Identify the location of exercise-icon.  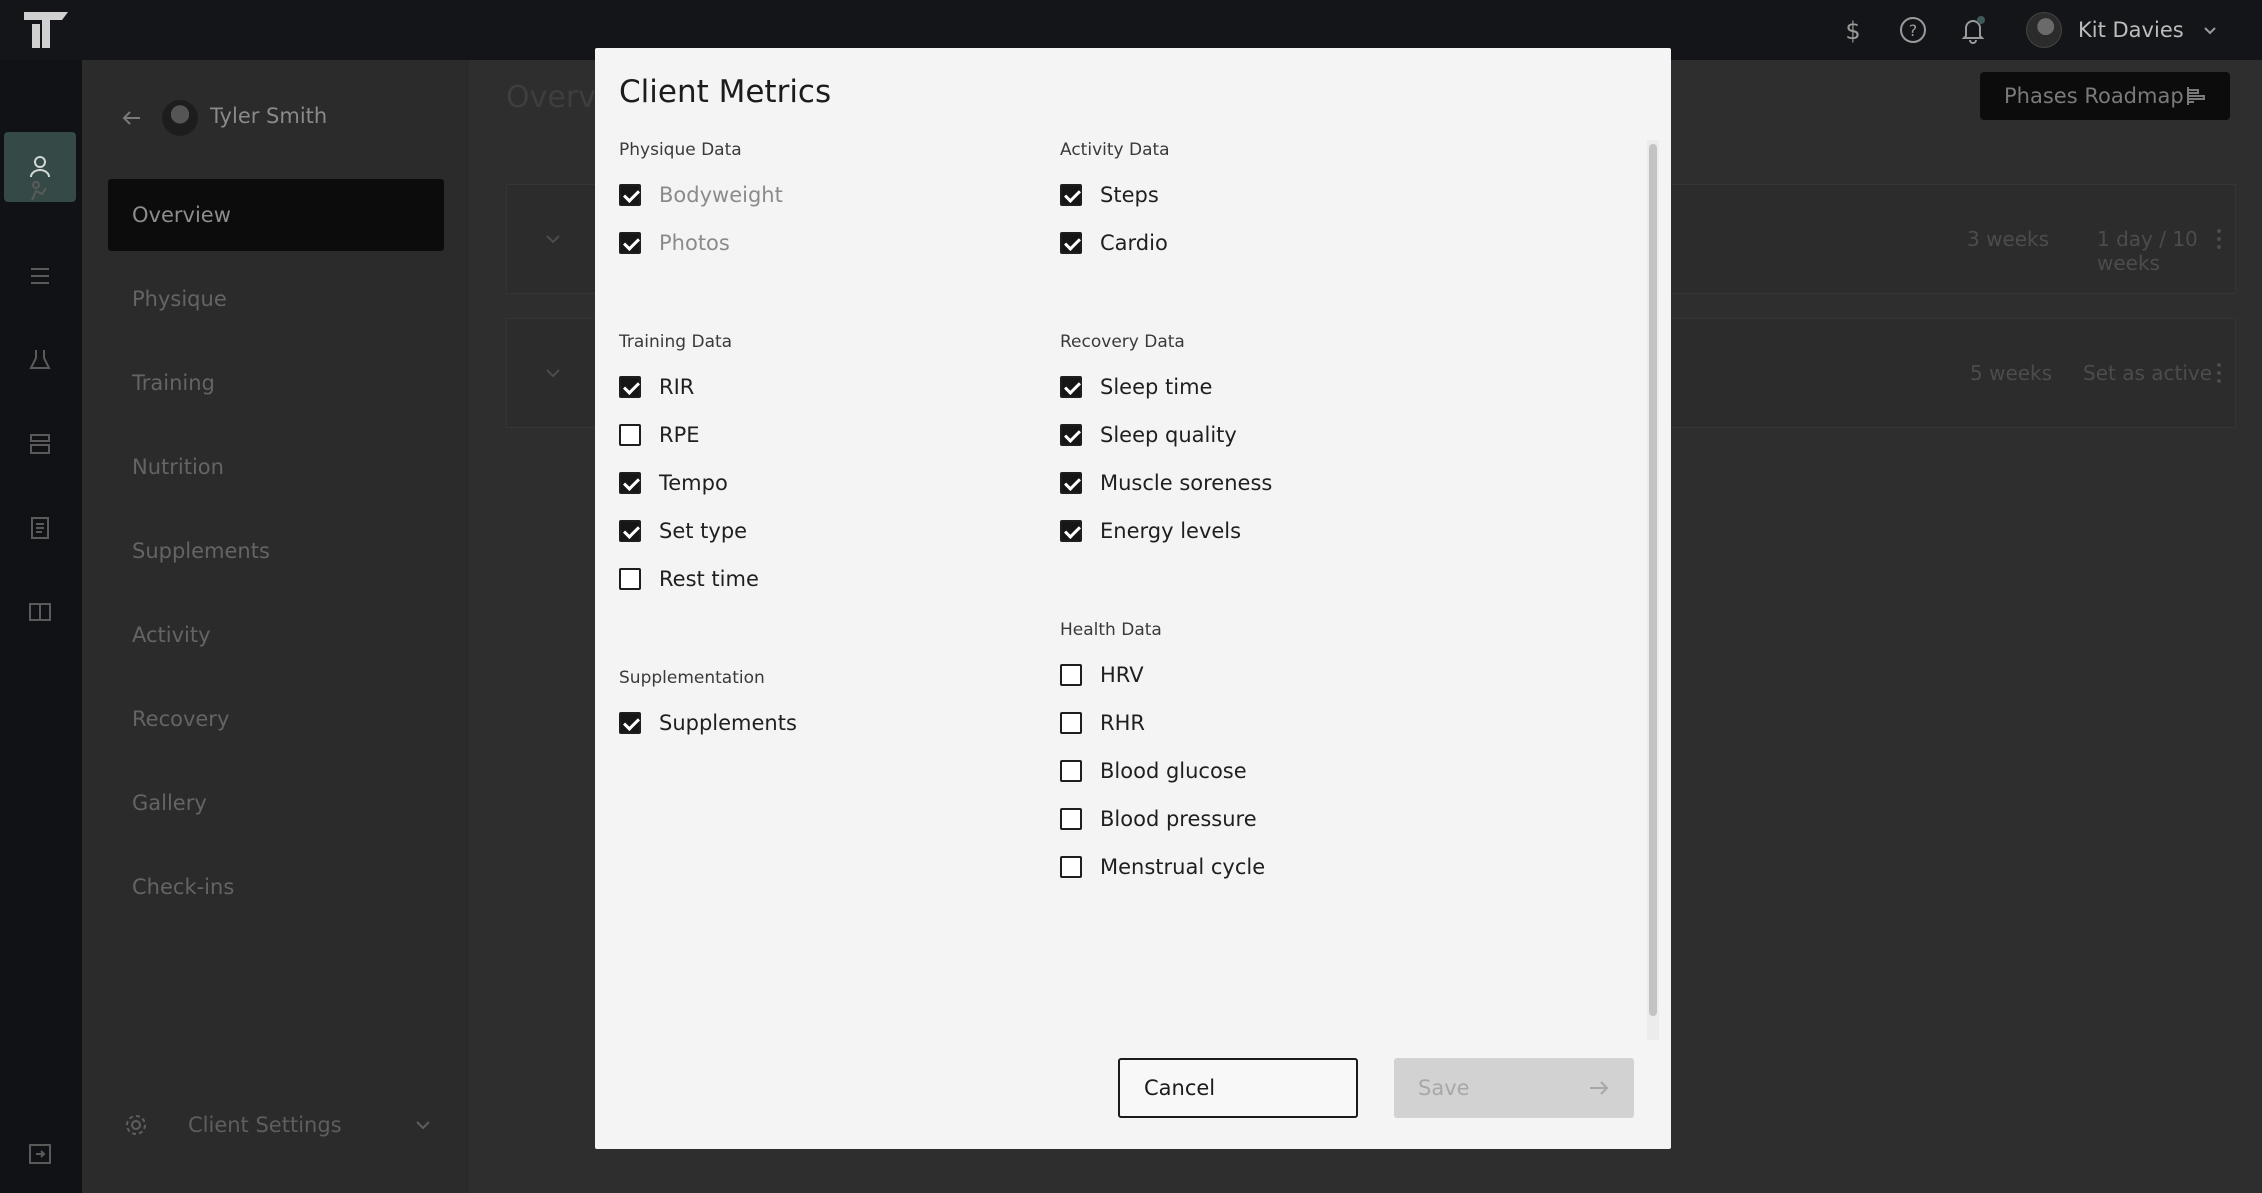
(40, 192).